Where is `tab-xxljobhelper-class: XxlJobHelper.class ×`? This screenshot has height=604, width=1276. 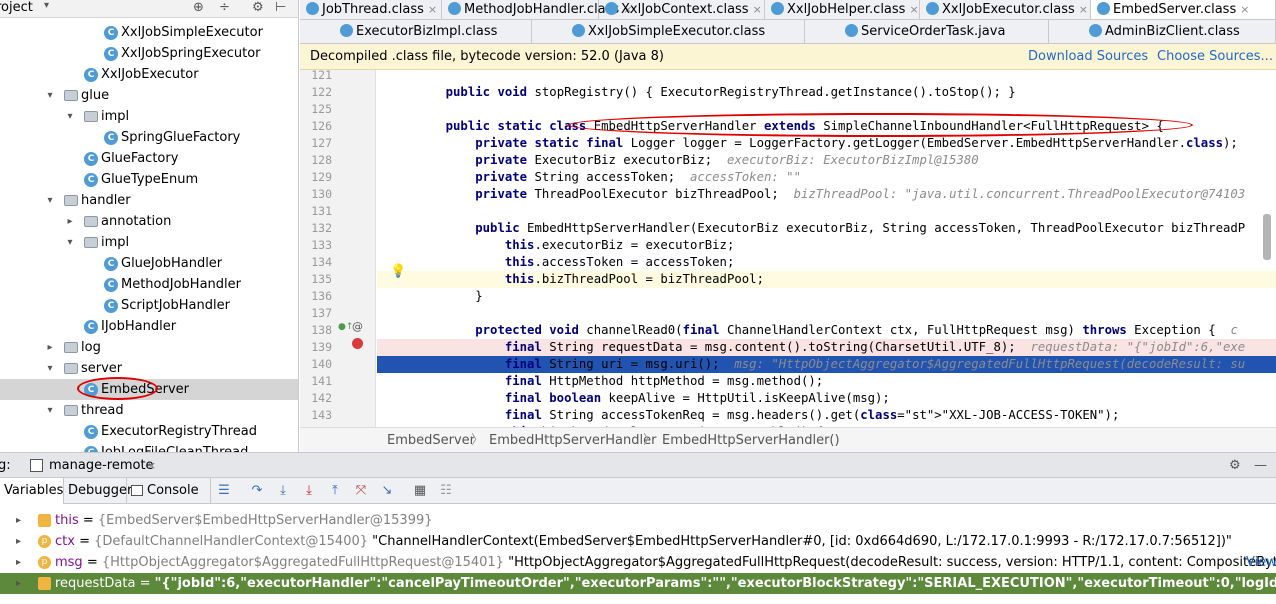 tab-xxljobhelper-class: XxlJobHelper.class × is located at coordinates (842, 9).